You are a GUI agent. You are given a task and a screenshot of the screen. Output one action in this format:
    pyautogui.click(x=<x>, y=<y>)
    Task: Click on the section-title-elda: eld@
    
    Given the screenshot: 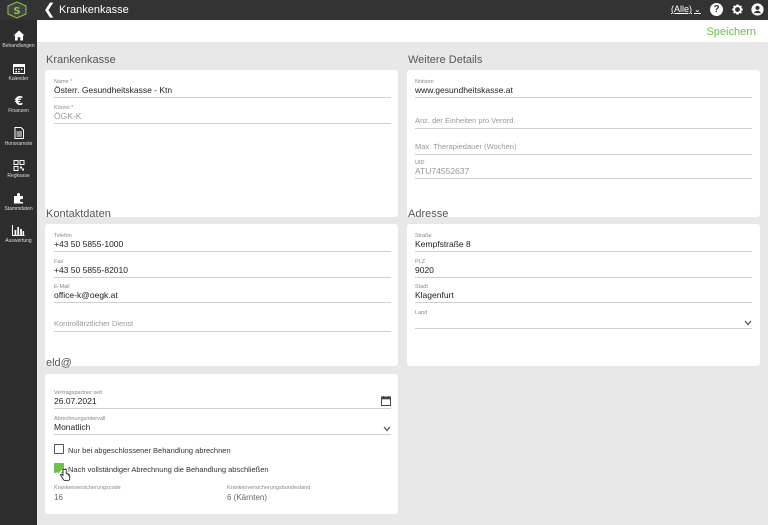 What is the action you would take?
    pyautogui.click(x=59, y=363)
    